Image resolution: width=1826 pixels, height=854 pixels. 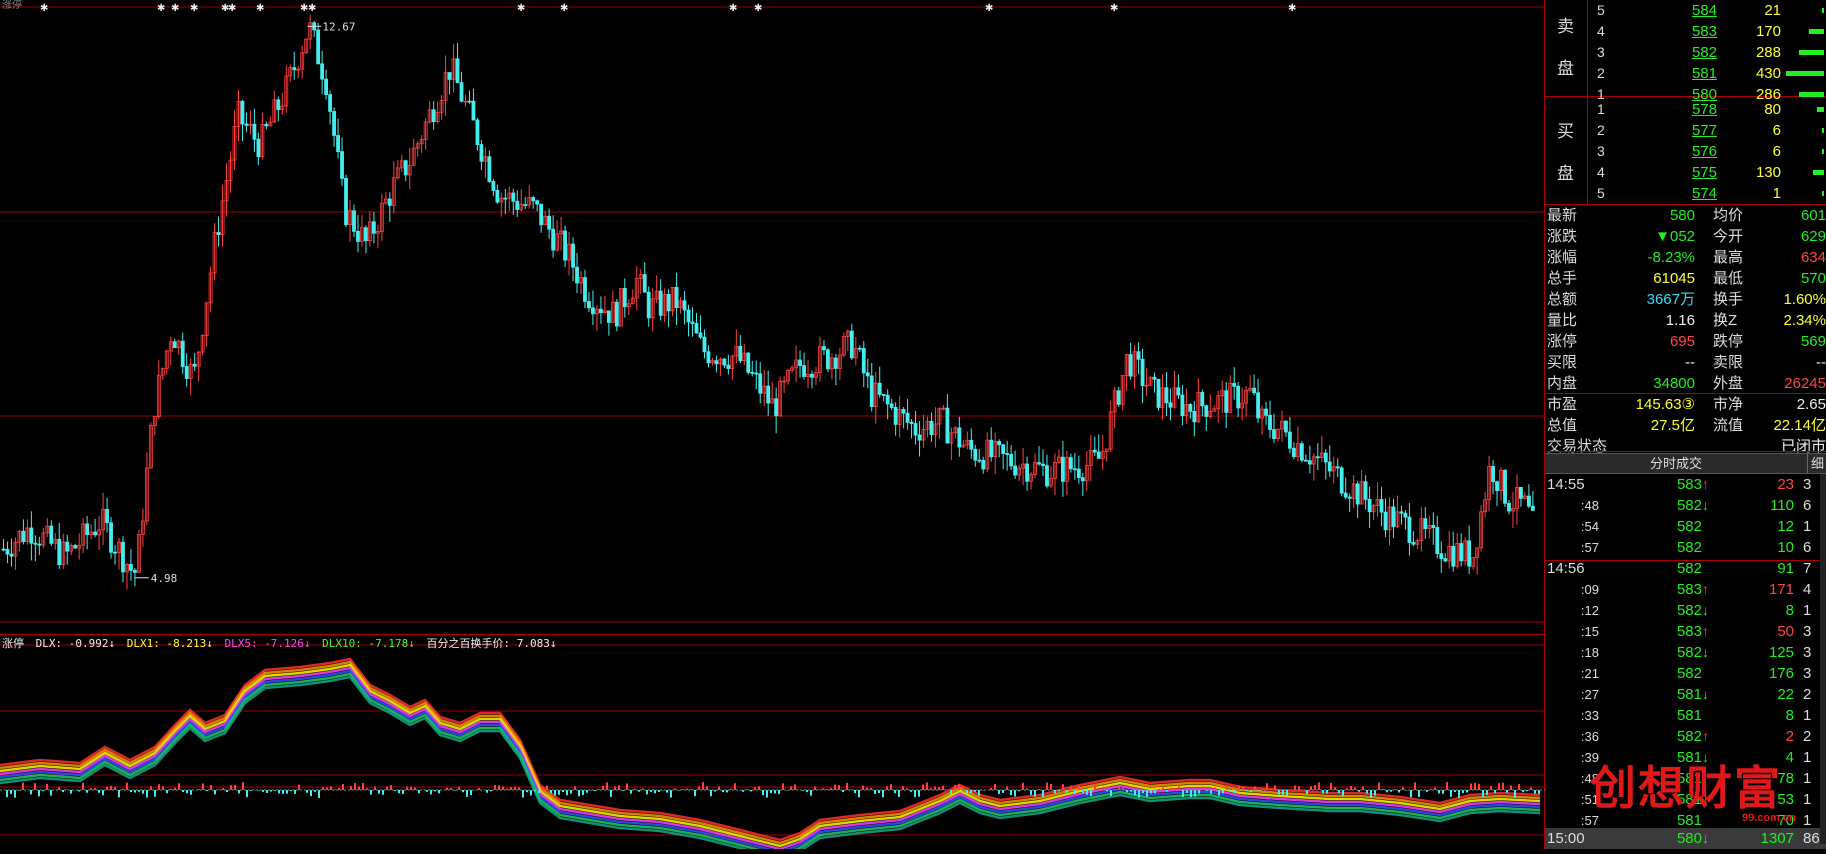 I want to click on quote-key-2: 流值, so click(x=1728, y=425).